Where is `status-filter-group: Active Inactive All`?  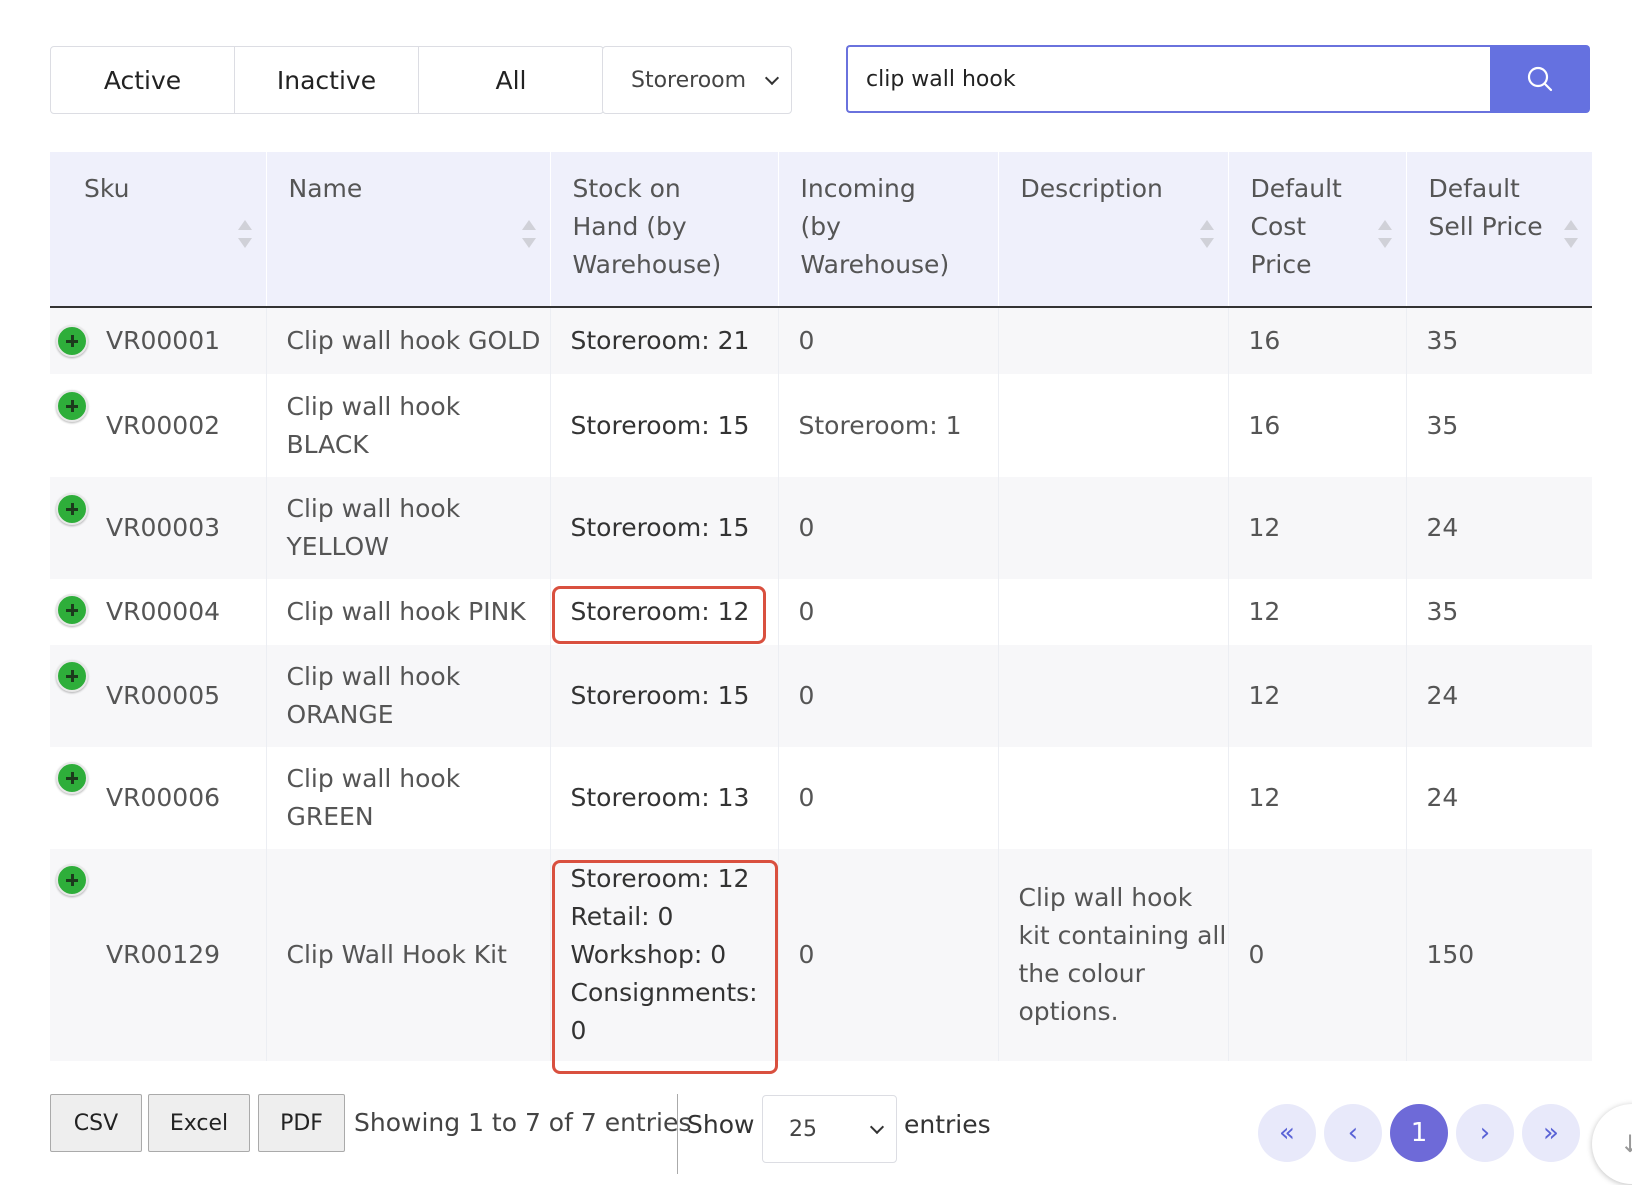 status-filter-group: Active Inactive All is located at coordinates (327, 80).